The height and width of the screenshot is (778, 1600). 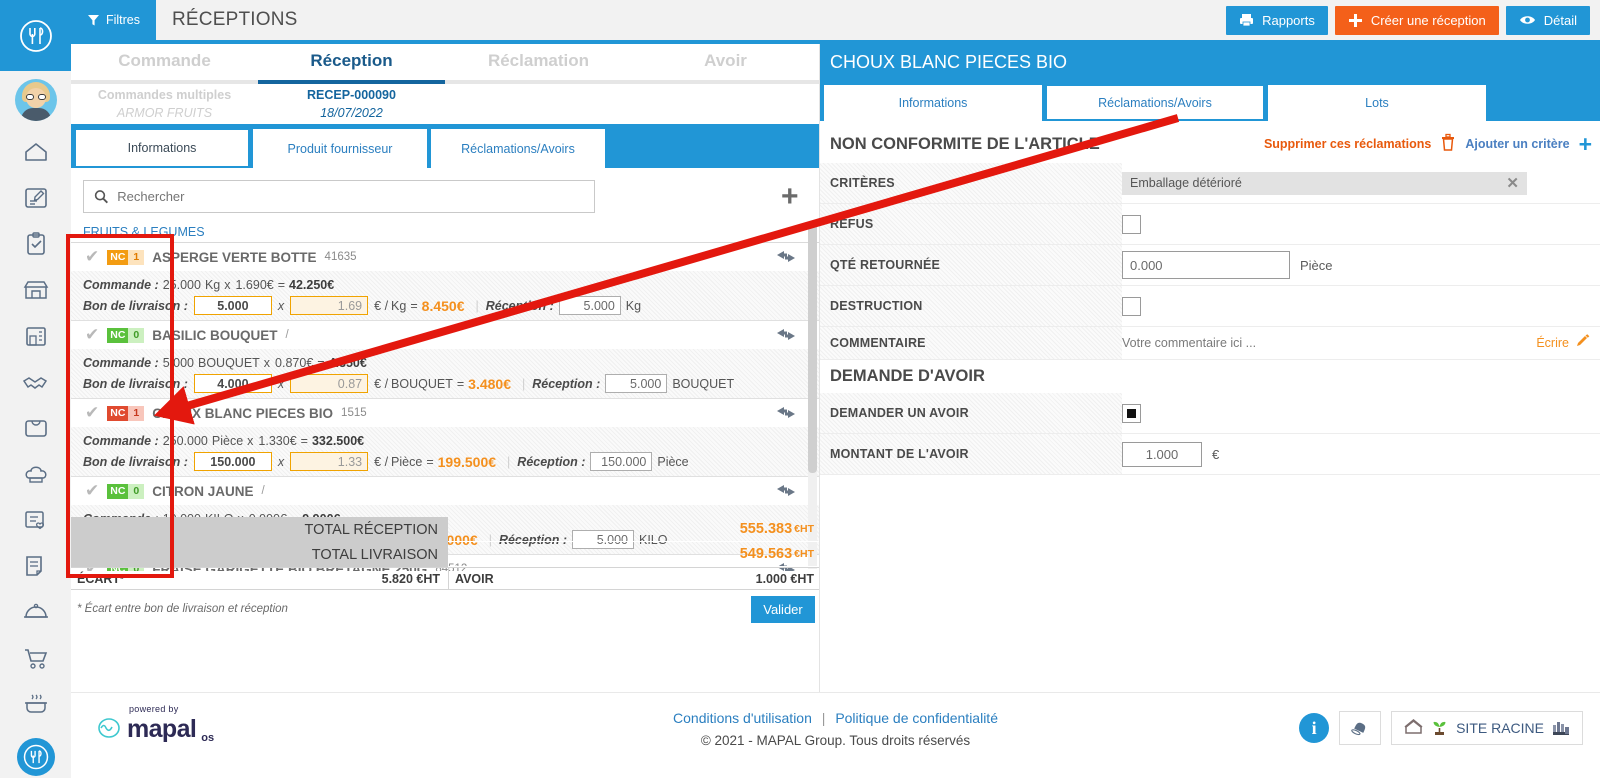 I want to click on product-row-citron: ✔ NC 0 CITRON JAUNE /, so click(x=445, y=491).